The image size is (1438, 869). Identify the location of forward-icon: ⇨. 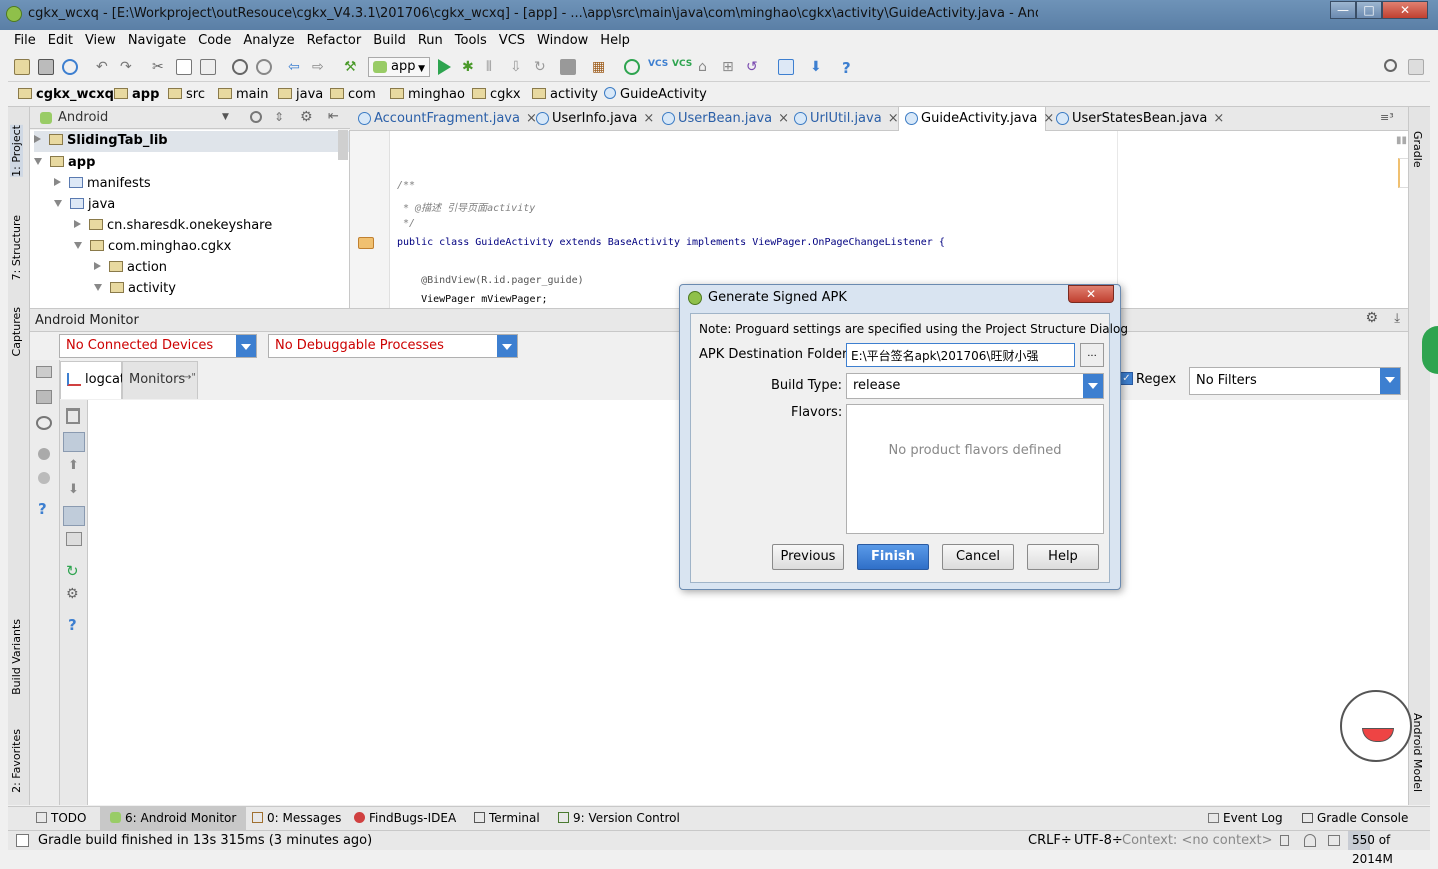
(320, 67).